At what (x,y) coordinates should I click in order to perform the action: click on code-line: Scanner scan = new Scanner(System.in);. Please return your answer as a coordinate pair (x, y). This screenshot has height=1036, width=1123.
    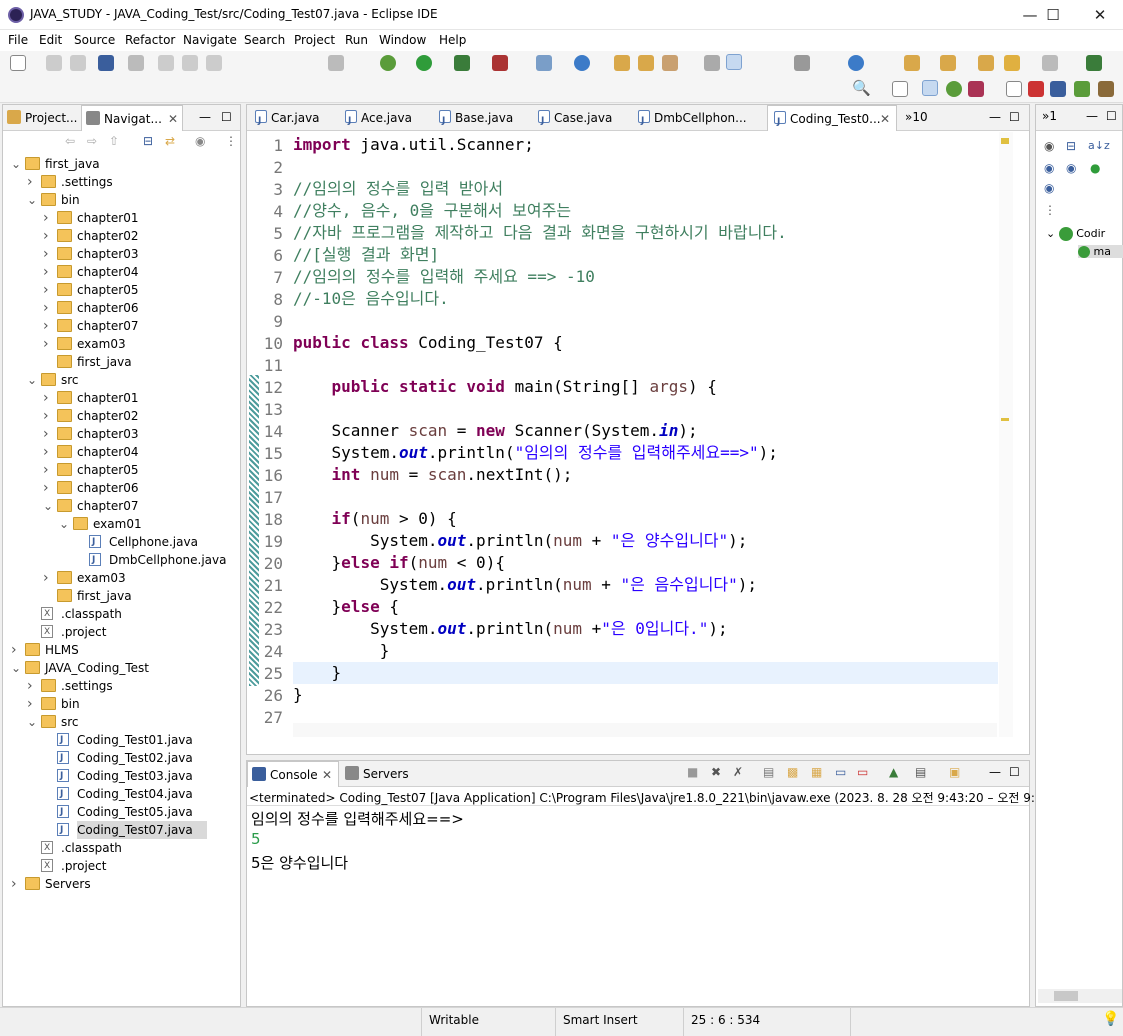
    Looking at the image, I should click on (495, 431).